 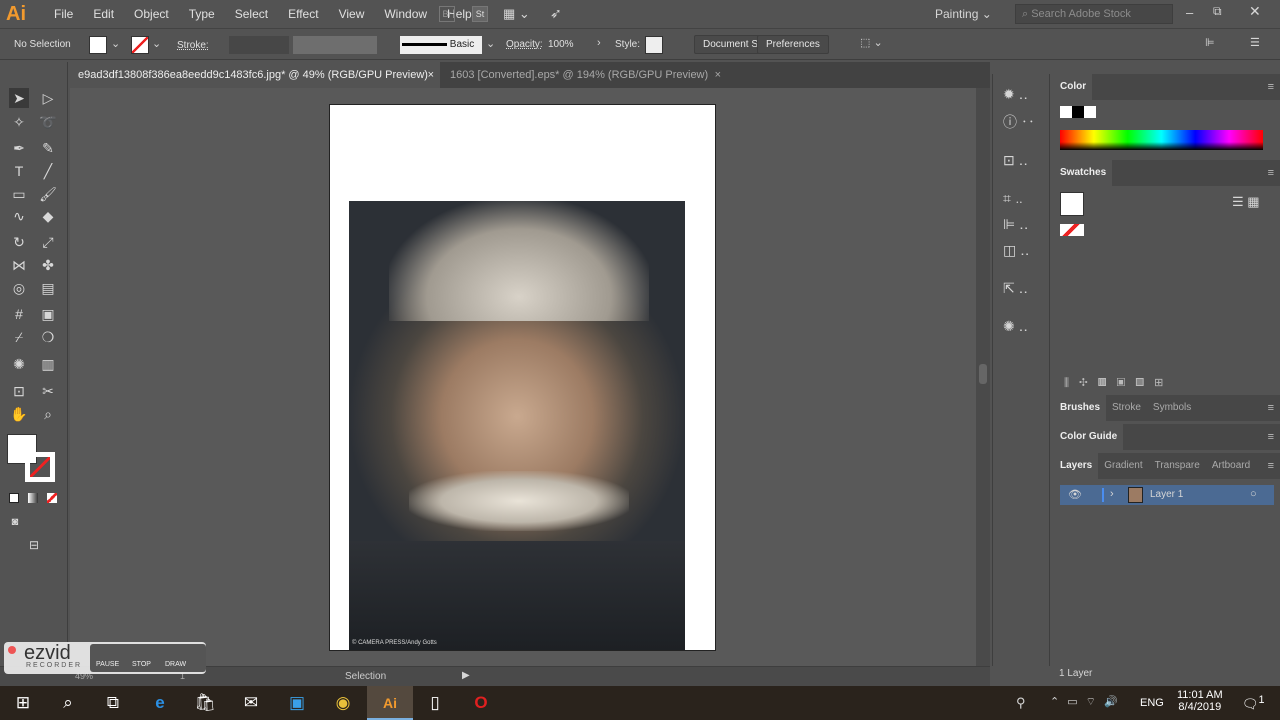 I want to click on puppet-warp-icon: ✤, so click(x=48, y=265).